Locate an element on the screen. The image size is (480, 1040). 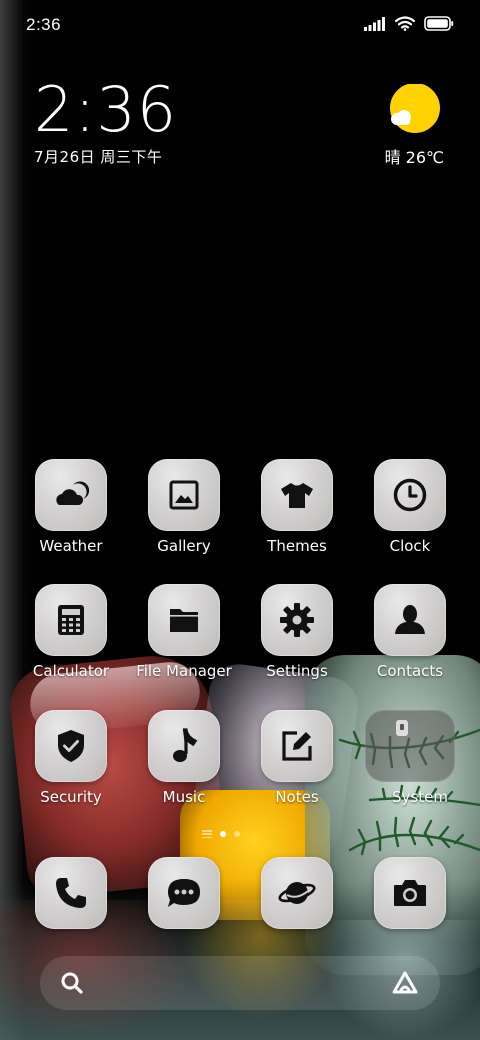
app-gallery: Gallery is located at coordinates (184, 507).